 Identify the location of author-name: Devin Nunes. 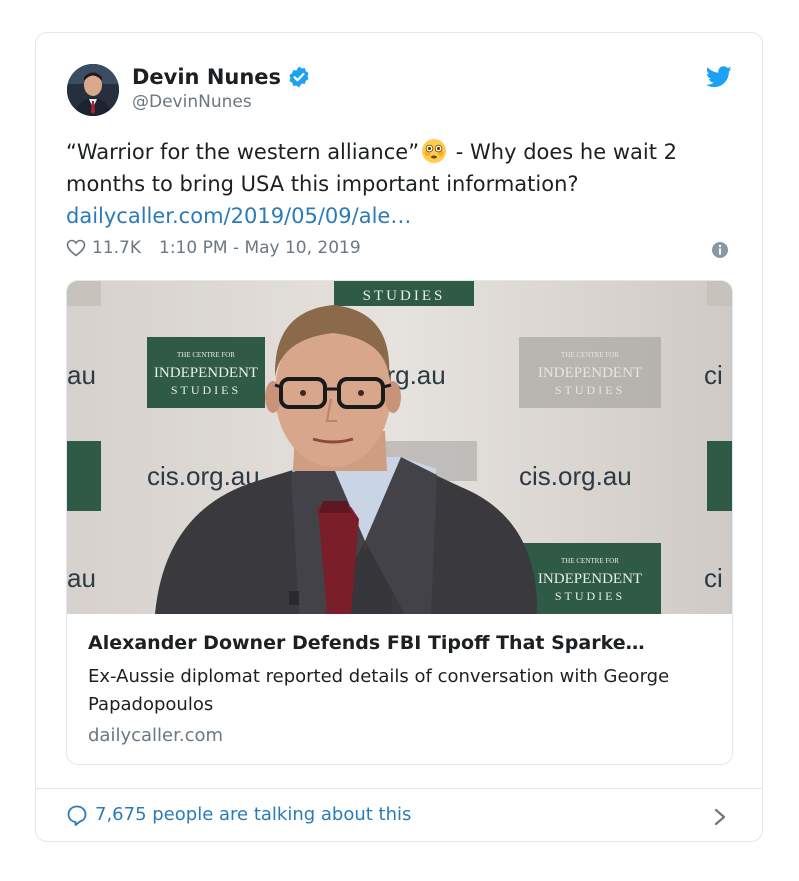
(221, 77).